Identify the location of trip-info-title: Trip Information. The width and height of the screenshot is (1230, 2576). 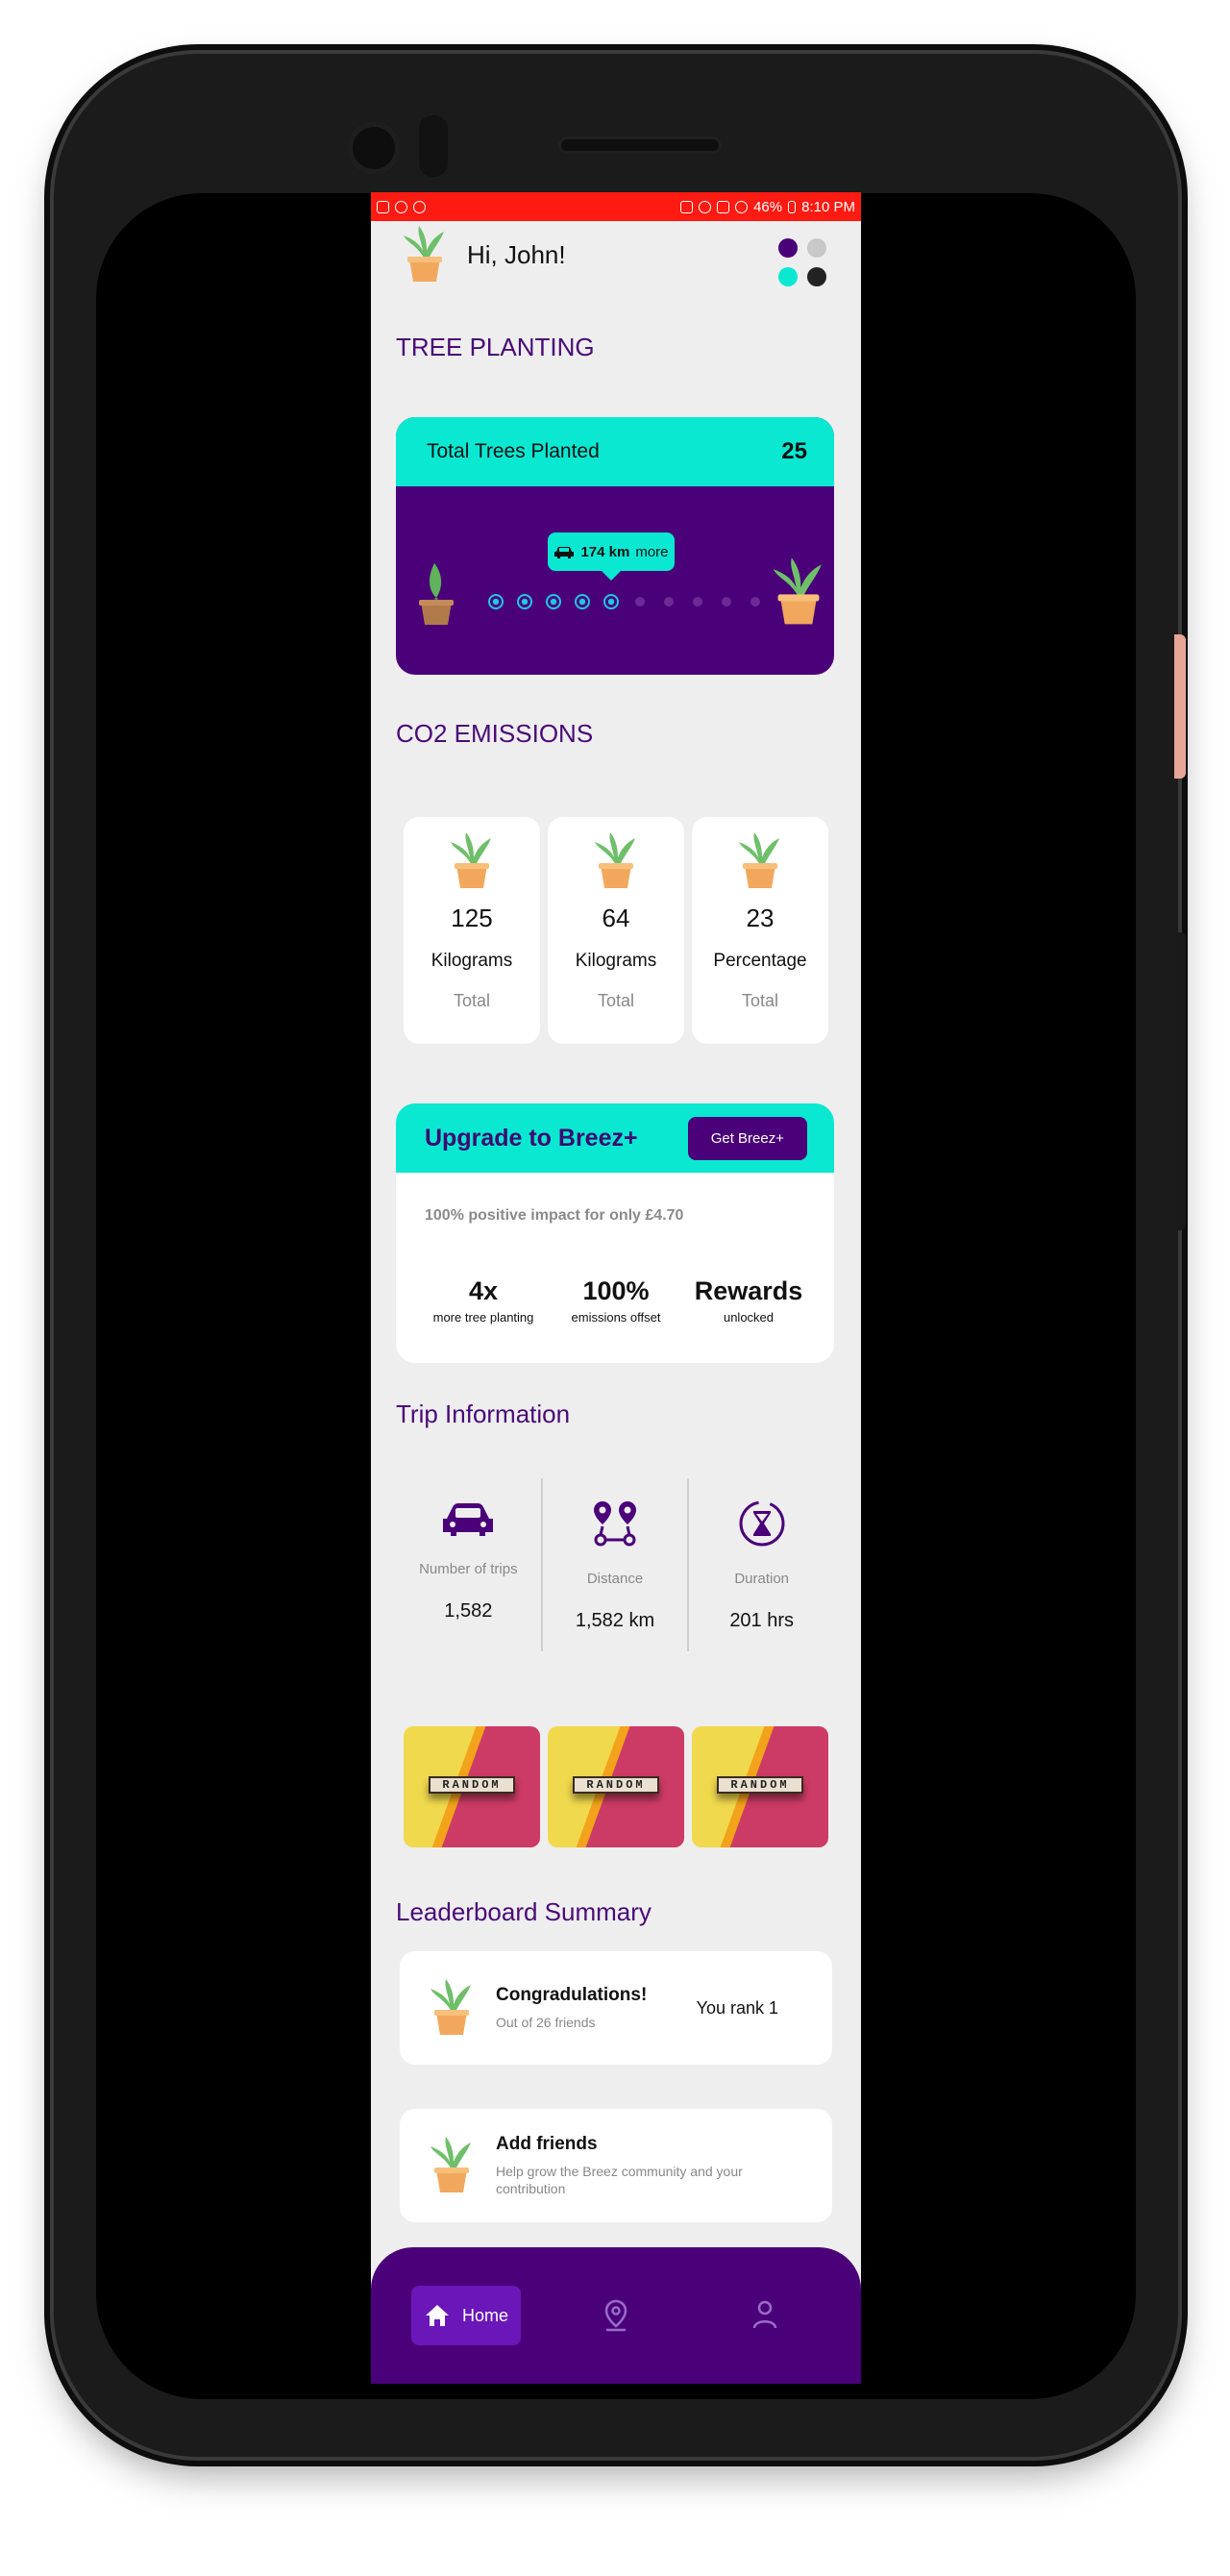
(484, 1413).